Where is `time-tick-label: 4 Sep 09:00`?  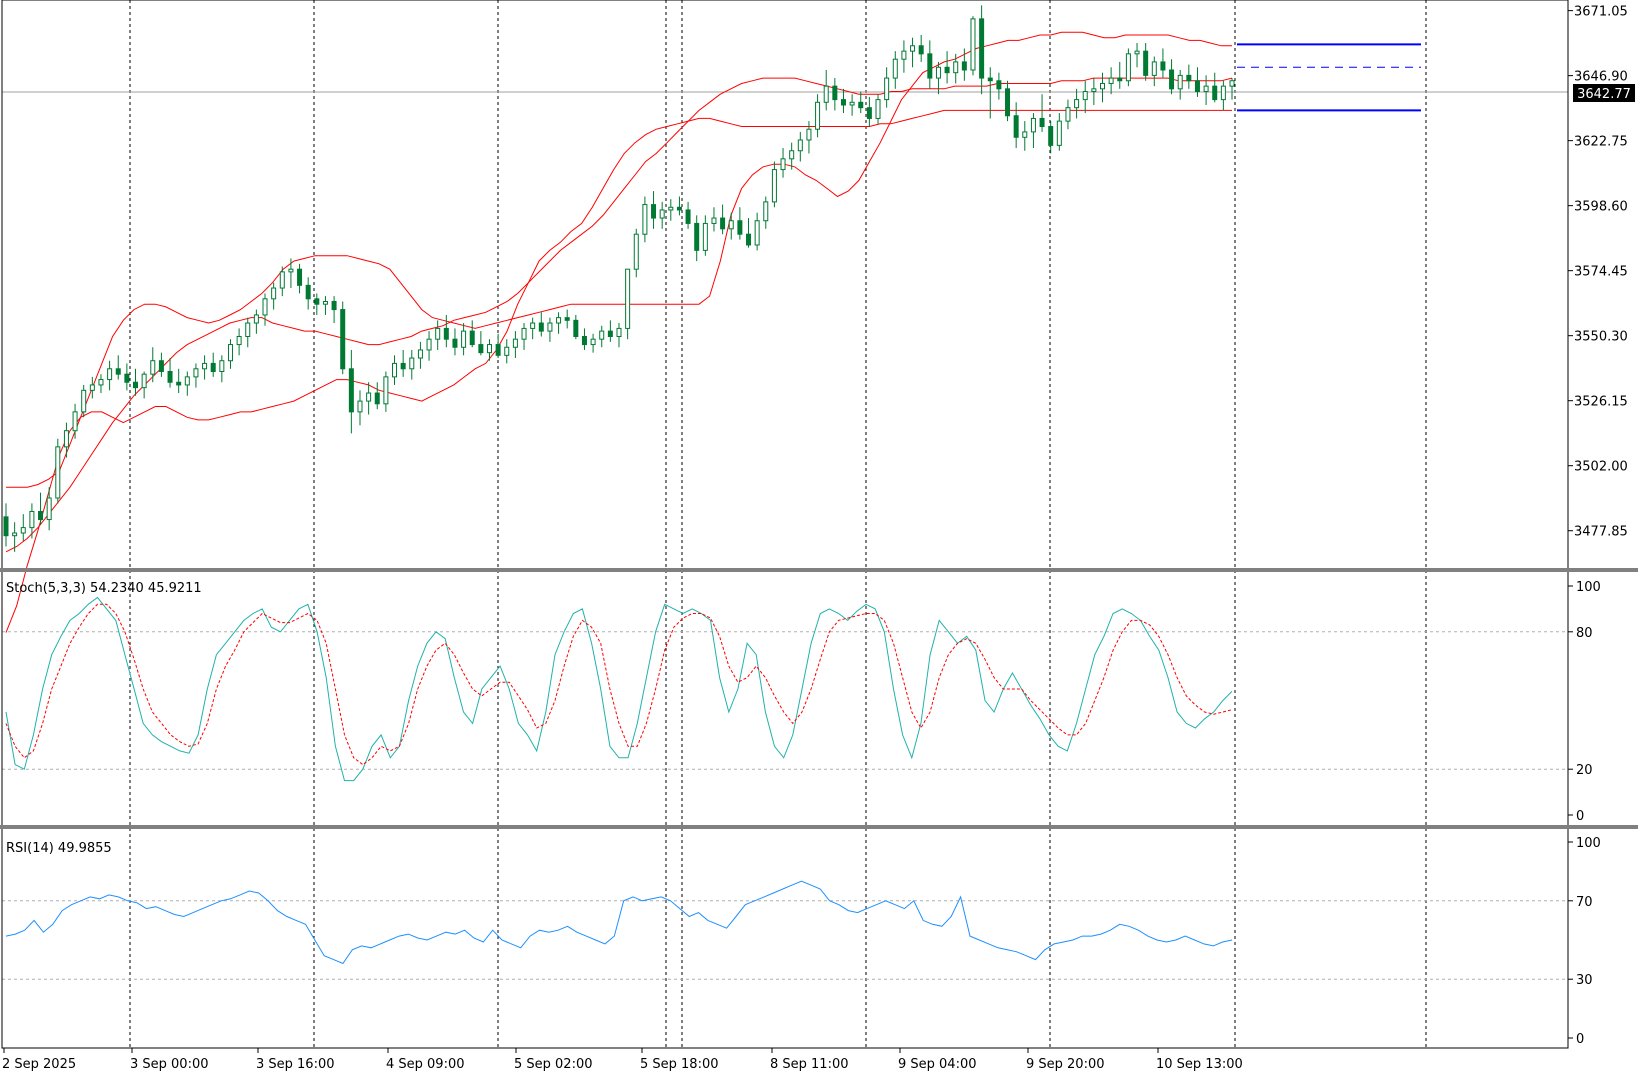
time-tick-label: 4 Sep 09:00 is located at coordinates (425, 1064).